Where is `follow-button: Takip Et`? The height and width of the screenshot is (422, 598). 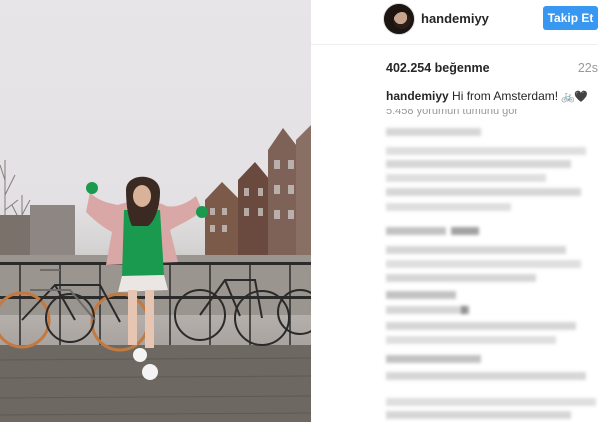
follow-button: Takip Et is located at coordinates (570, 18).